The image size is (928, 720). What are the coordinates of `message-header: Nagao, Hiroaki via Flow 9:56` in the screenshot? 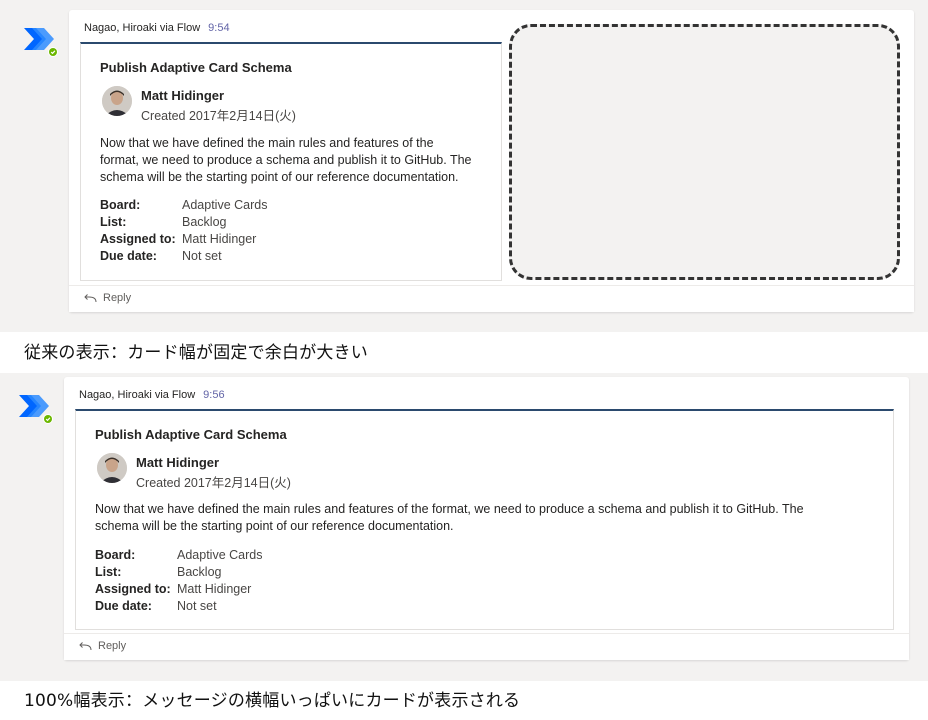 It's located at (152, 395).